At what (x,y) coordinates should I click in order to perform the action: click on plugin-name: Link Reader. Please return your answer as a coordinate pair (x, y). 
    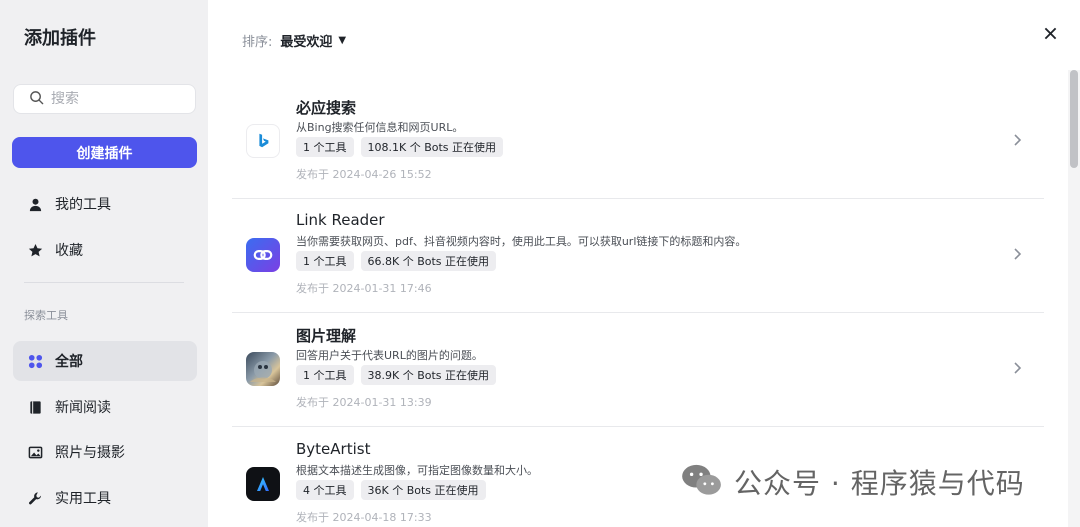
    Looking at the image, I should click on (340, 220).